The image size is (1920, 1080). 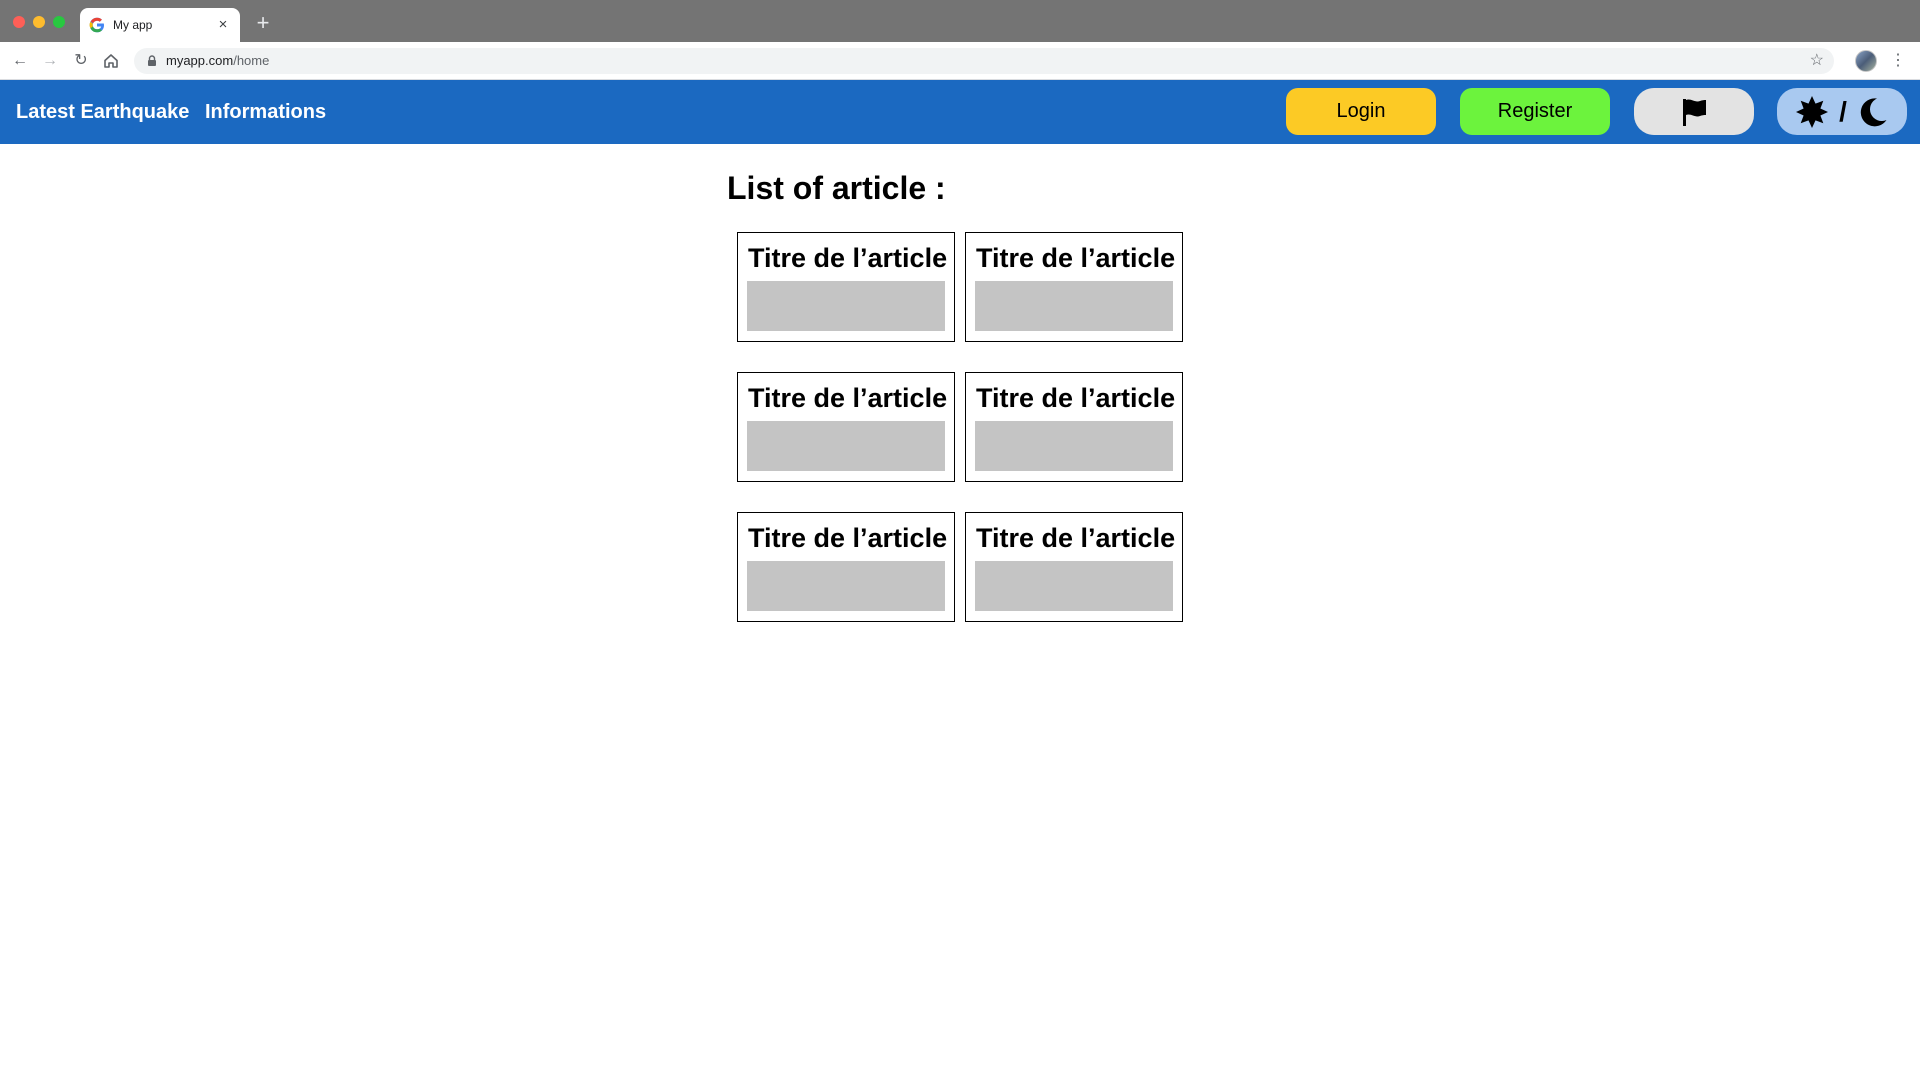 I want to click on bookmark-star-icon: ☆, so click(x=1817, y=61).